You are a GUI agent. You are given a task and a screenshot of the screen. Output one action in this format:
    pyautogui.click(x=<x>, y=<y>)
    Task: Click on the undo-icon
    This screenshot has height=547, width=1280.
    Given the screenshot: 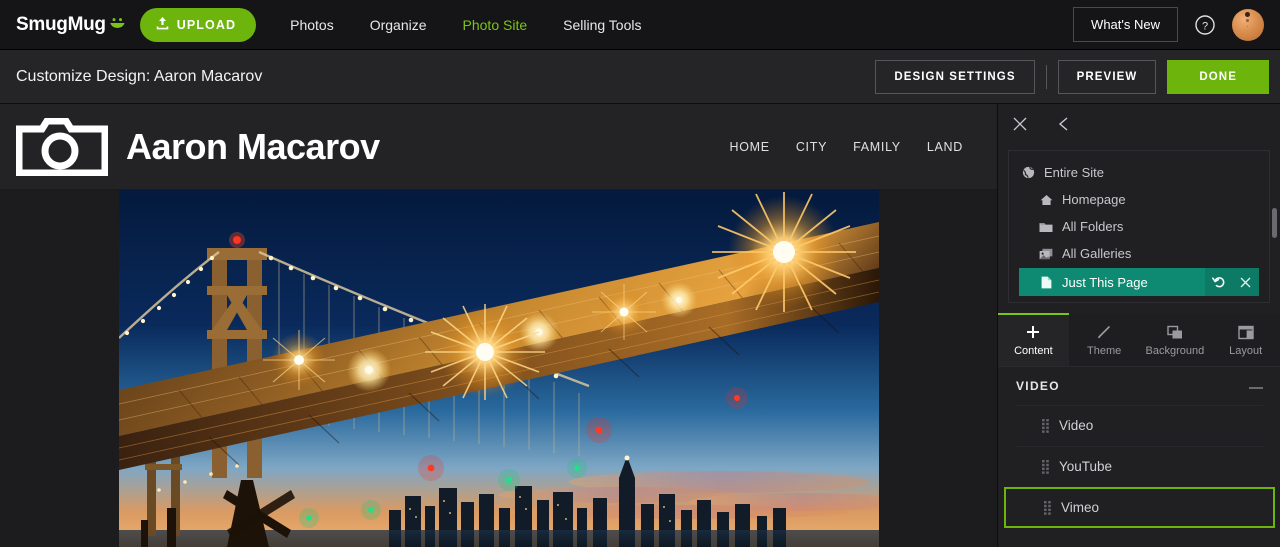 What is the action you would take?
    pyautogui.click(x=1218, y=282)
    